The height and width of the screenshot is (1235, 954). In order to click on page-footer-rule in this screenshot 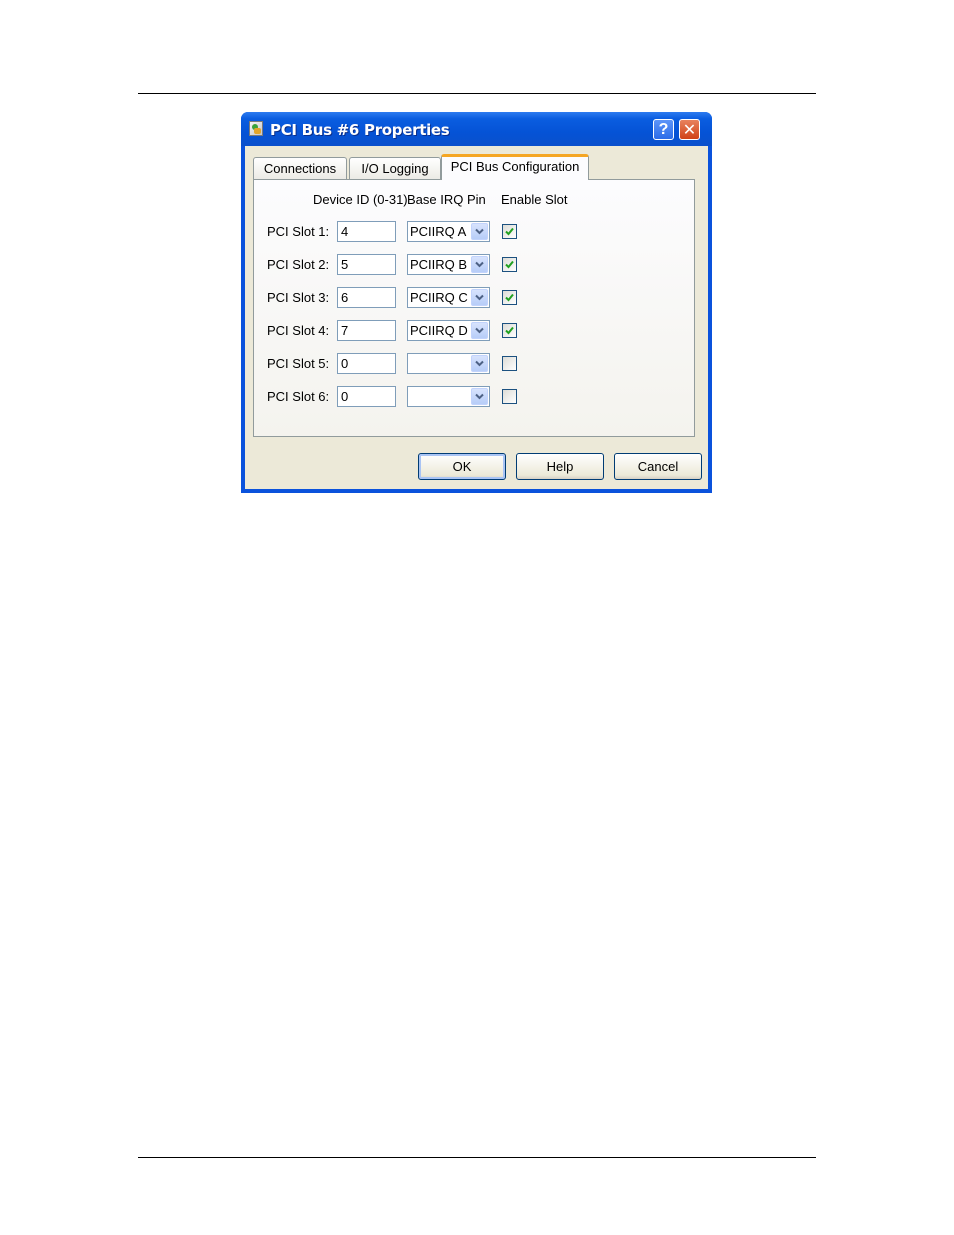, I will do `click(477, 1157)`.